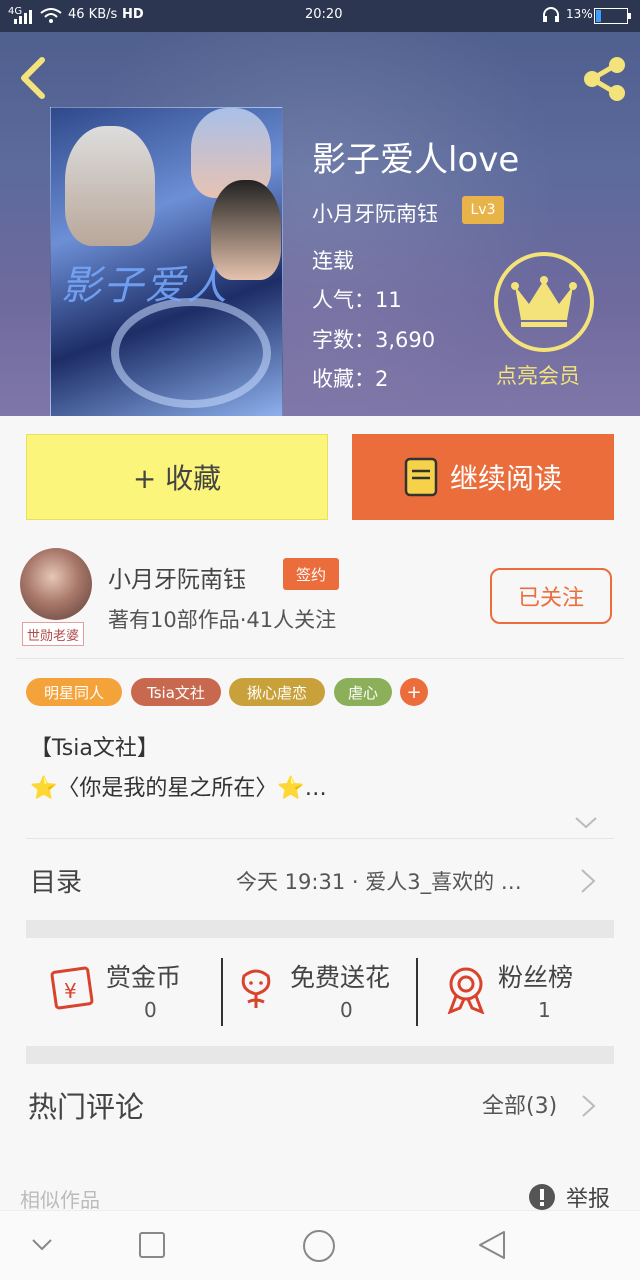  I want to click on intro-line-1: 【Tsia文社】, so click(94, 748).